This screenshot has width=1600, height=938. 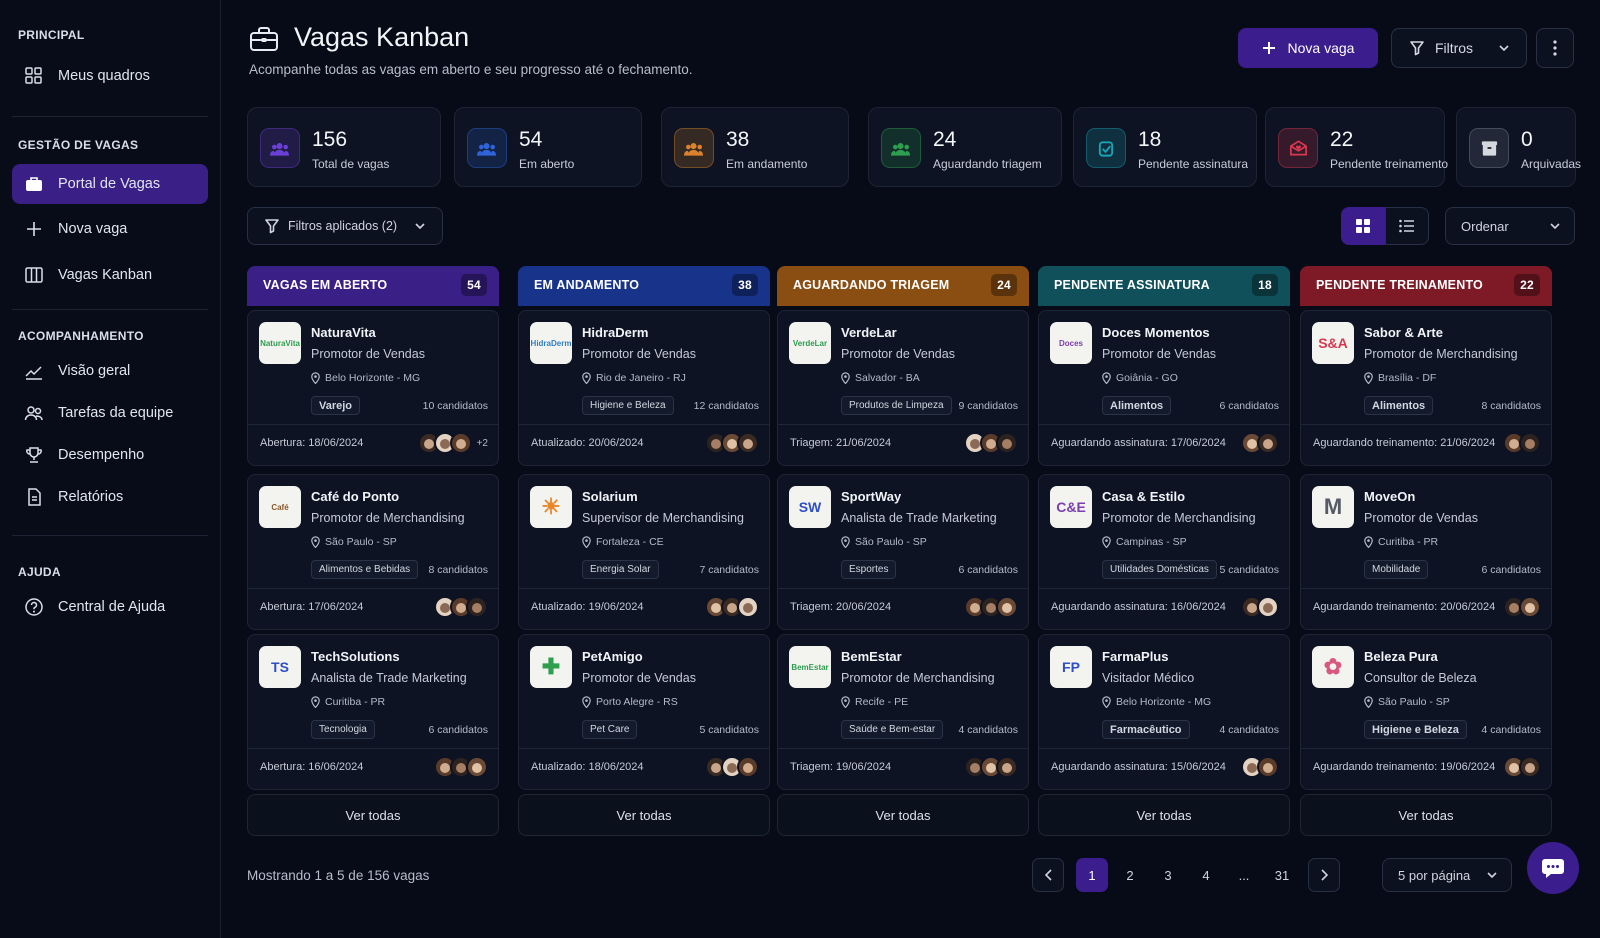 What do you see at coordinates (34, 371) in the screenshot?
I see `chart-line-icon` at bounding box center [34, 371].